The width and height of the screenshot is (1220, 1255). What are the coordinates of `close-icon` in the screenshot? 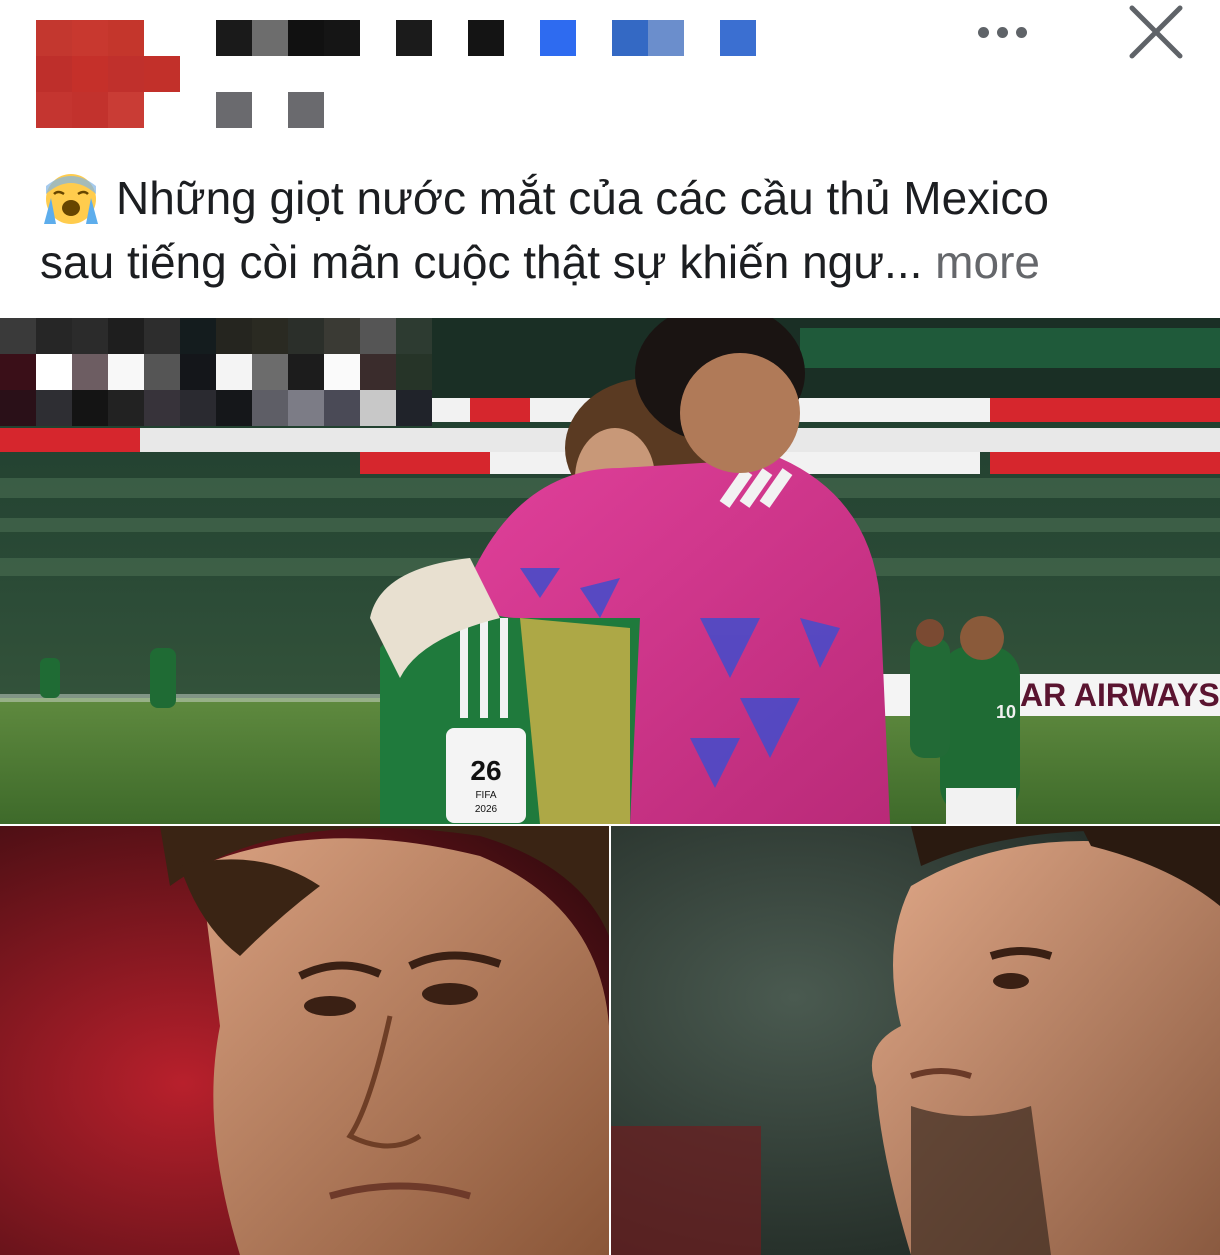 It's located at (1156, 32).